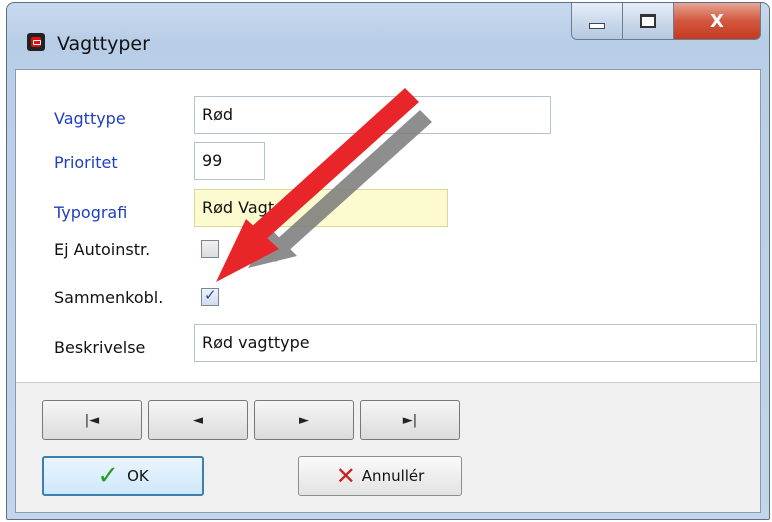 The image size is (772, 522). What do you see at coordinates (36, 42) in the screenshot?
I see `app-icon` at bounding box center [36, 42].